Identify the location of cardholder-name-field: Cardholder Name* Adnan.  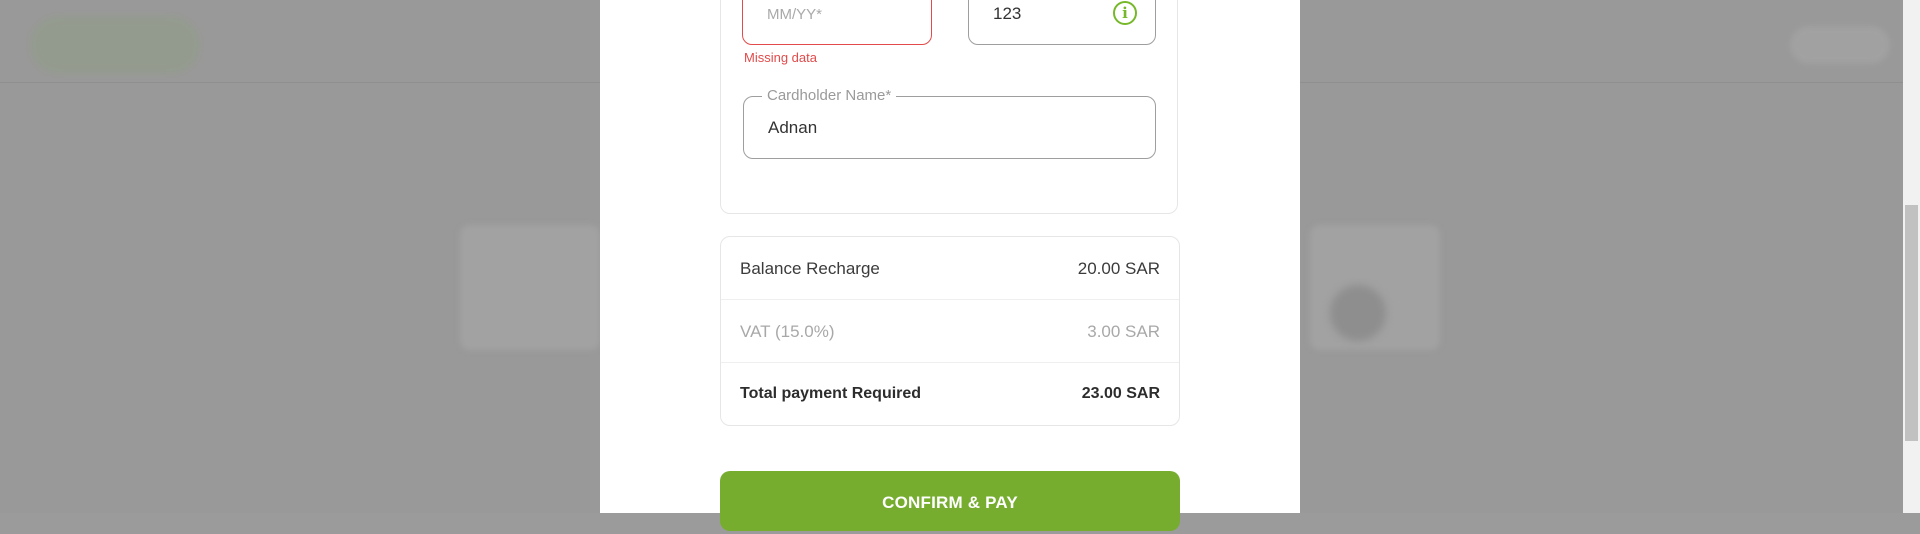
(949, 123).